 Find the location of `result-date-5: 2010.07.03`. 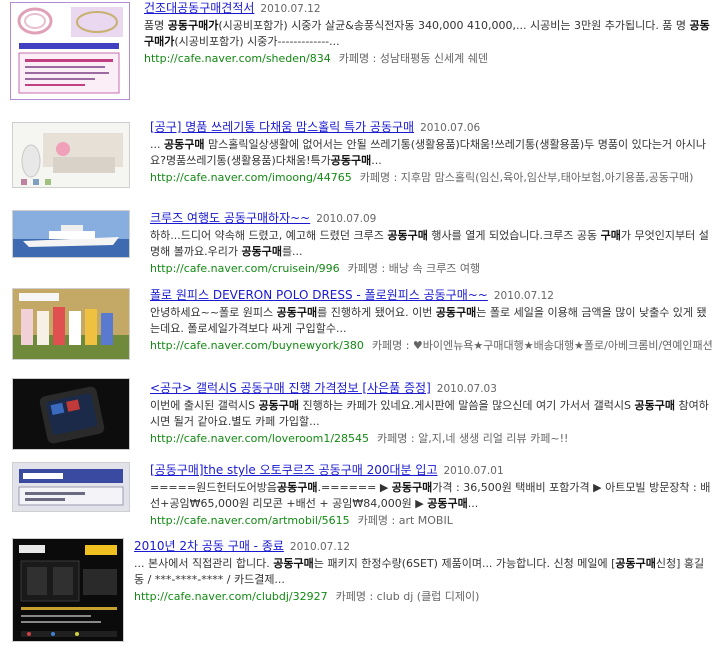

result-date-5: 2010.07.03 is located at coordinates (466, 389).